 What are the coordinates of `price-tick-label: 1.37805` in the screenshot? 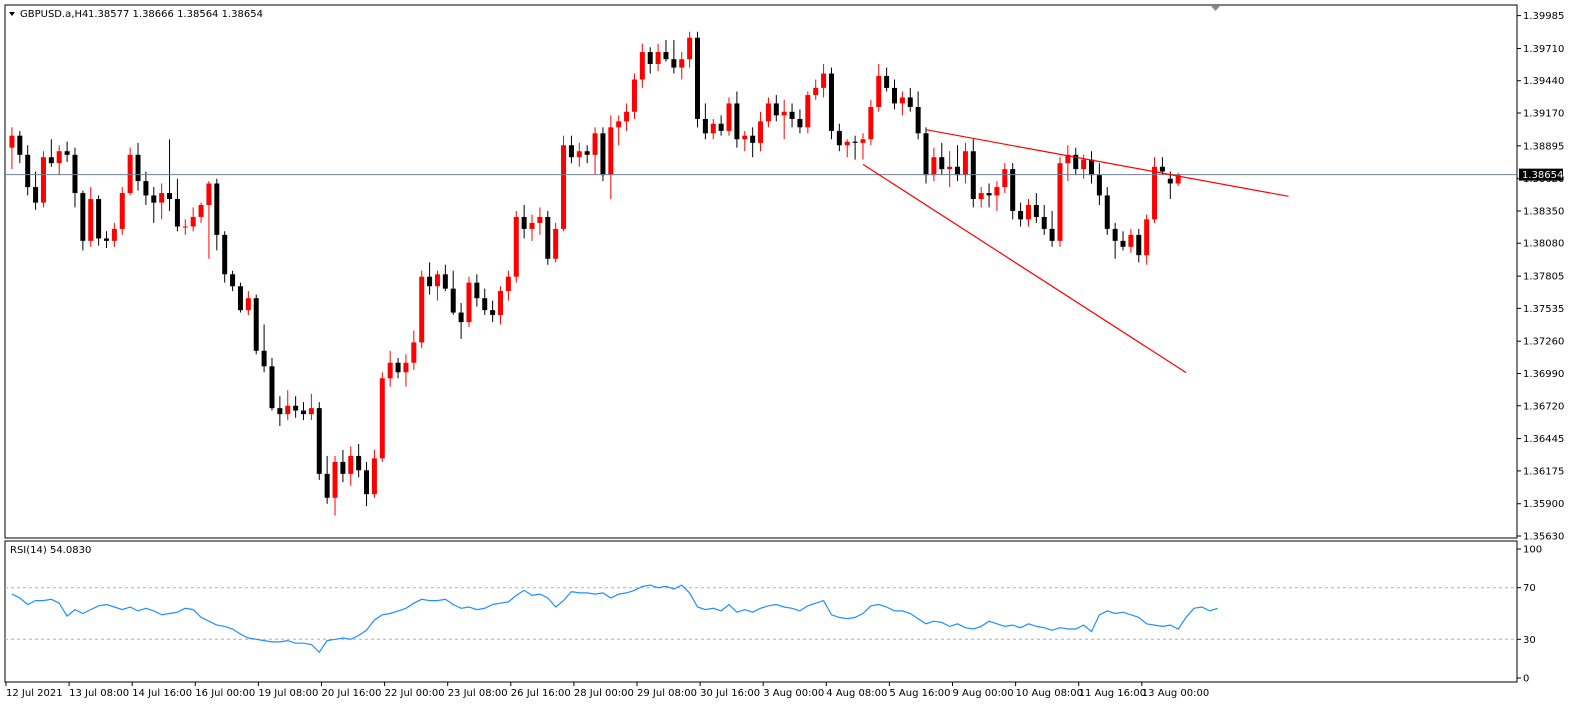 It's located at (1543, 277).